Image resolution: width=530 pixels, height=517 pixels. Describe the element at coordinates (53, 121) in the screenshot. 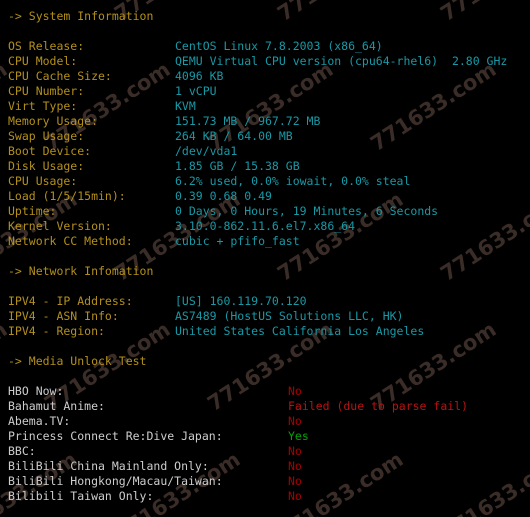

I see `info-row-label: Memory Usage:` at that location.